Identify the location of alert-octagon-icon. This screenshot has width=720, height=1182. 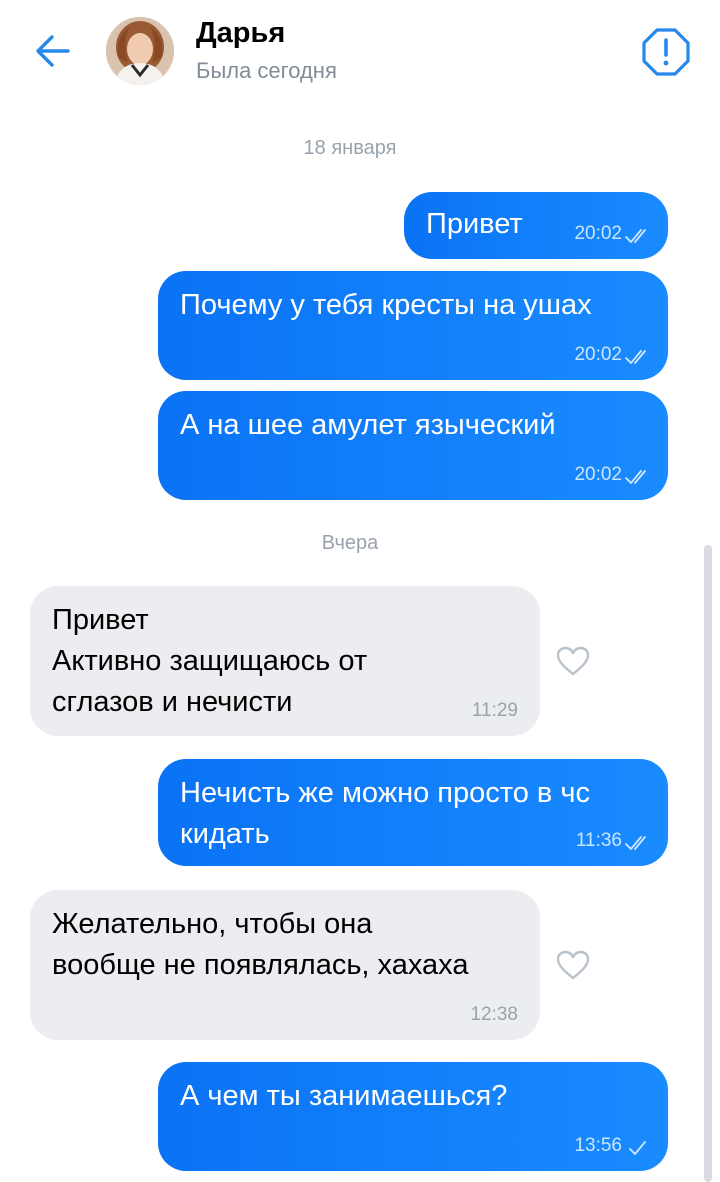
(666, 52).